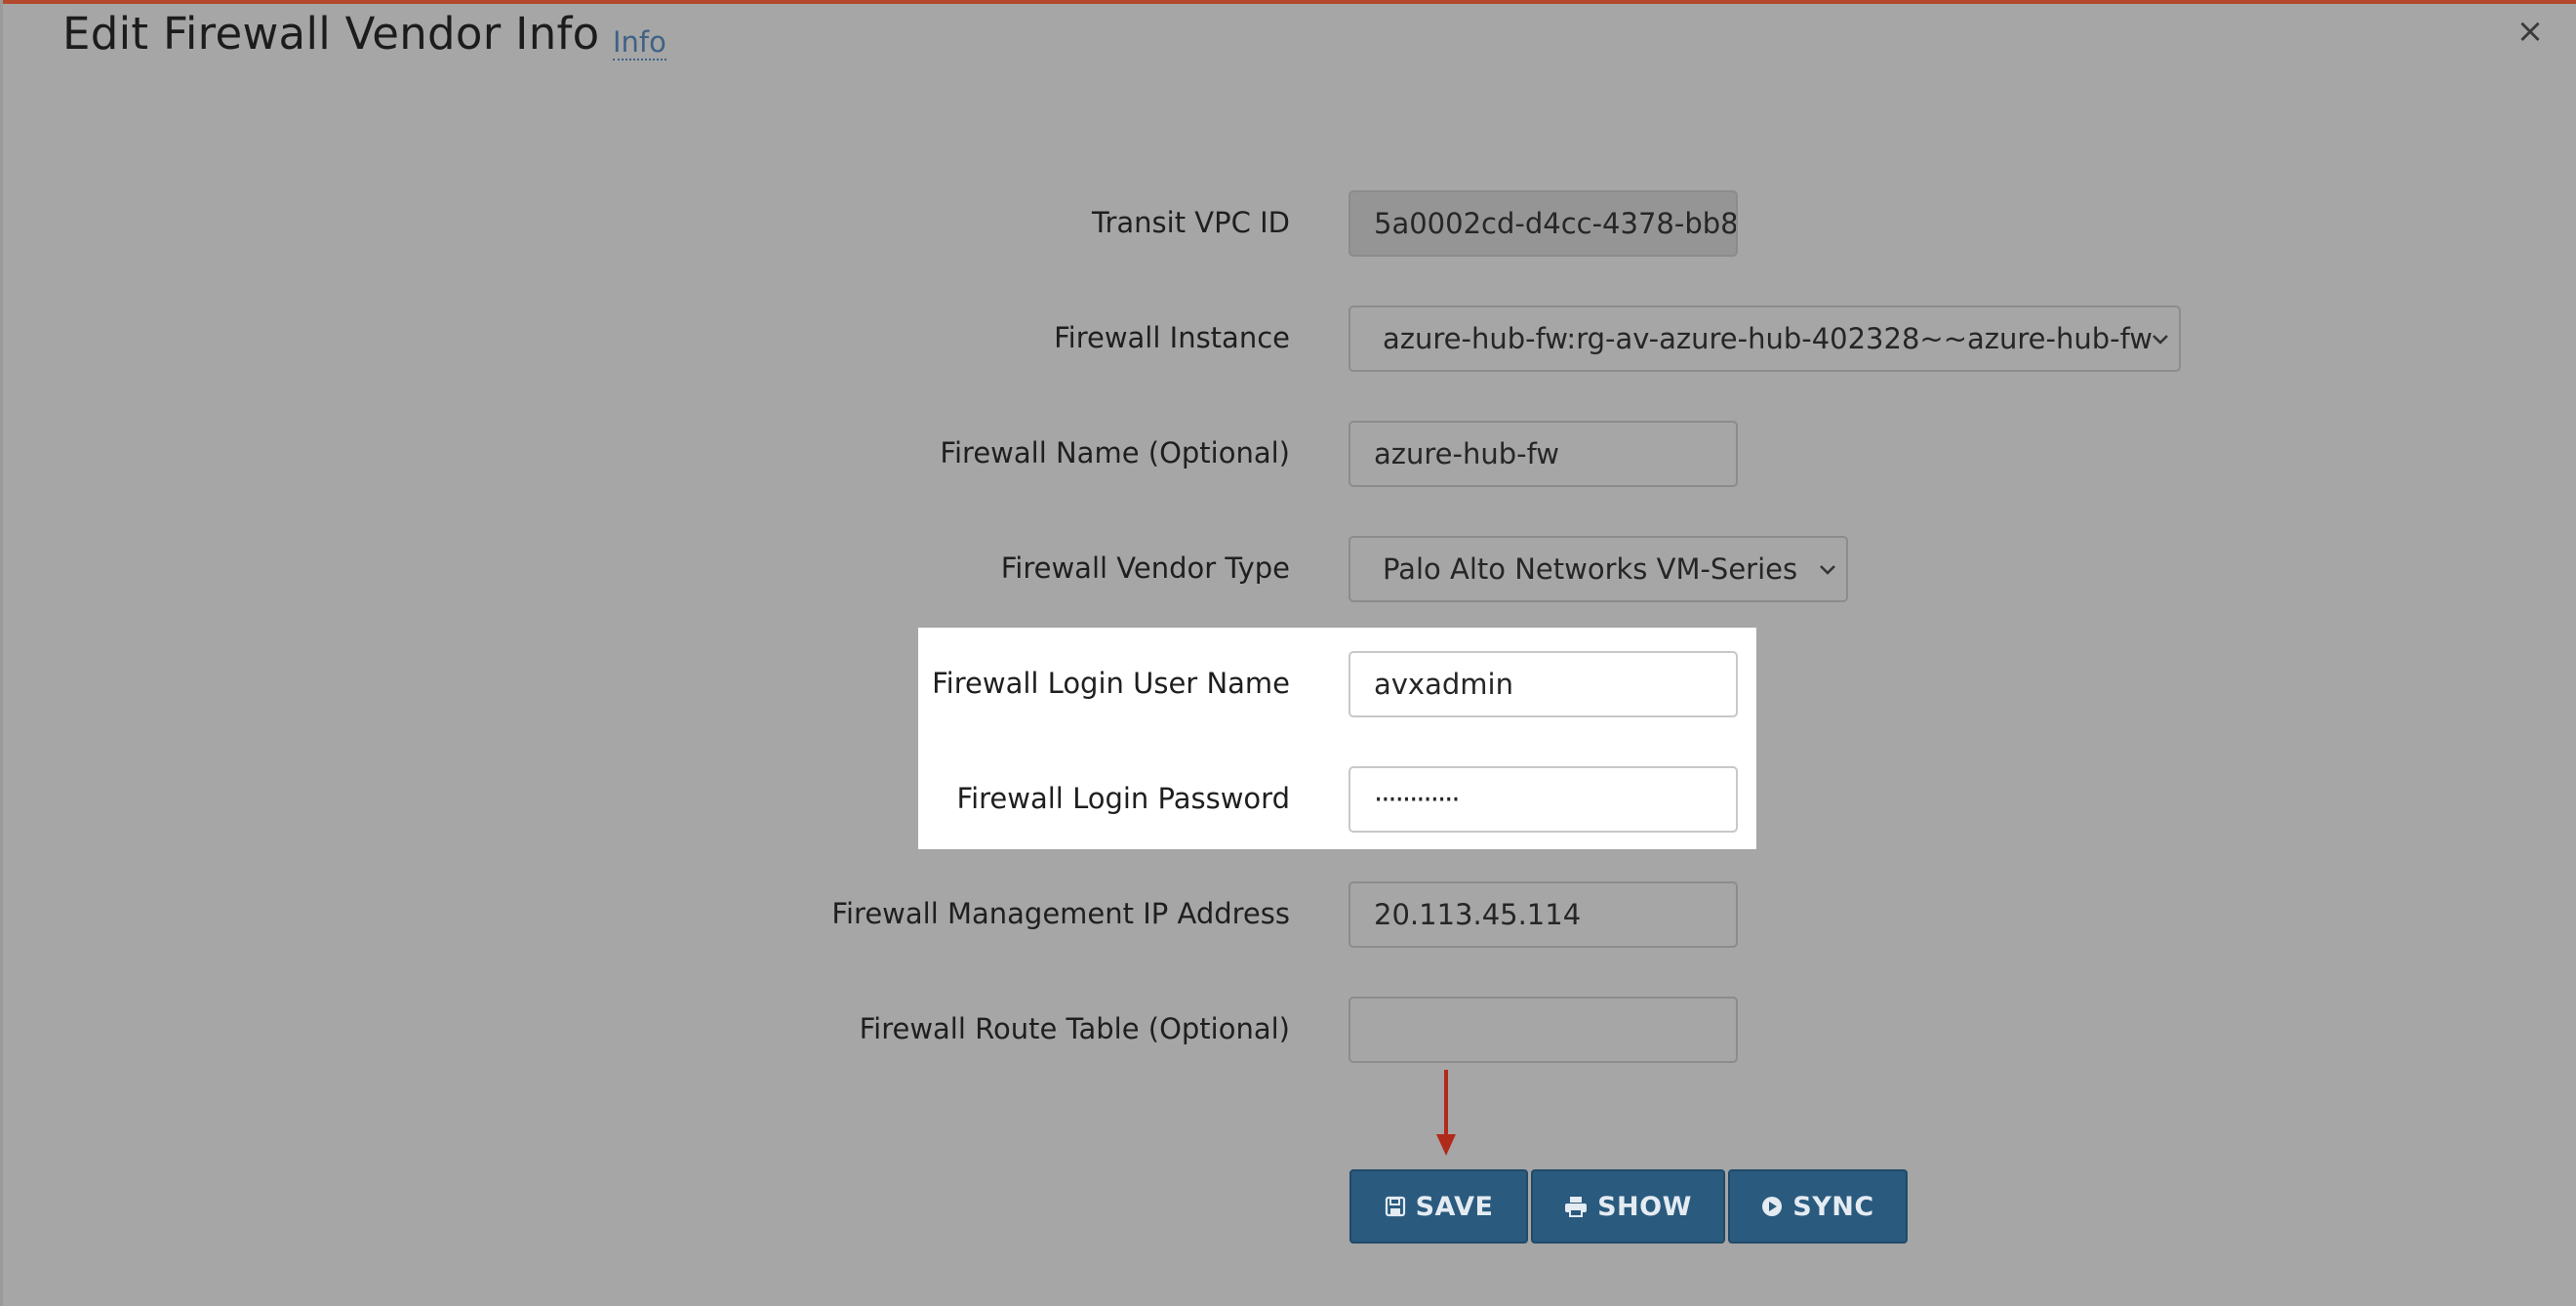  Describe the element at coordinates (1543, 223) in the screenshot. I see `transit-vpc-id-field: 5a0002cd-d4cc-4378-bb8` at that location.